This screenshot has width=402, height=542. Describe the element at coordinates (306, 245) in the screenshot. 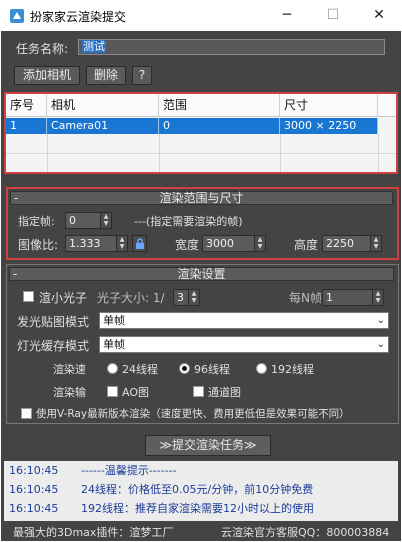

I see `height-label: 高度` at that location.